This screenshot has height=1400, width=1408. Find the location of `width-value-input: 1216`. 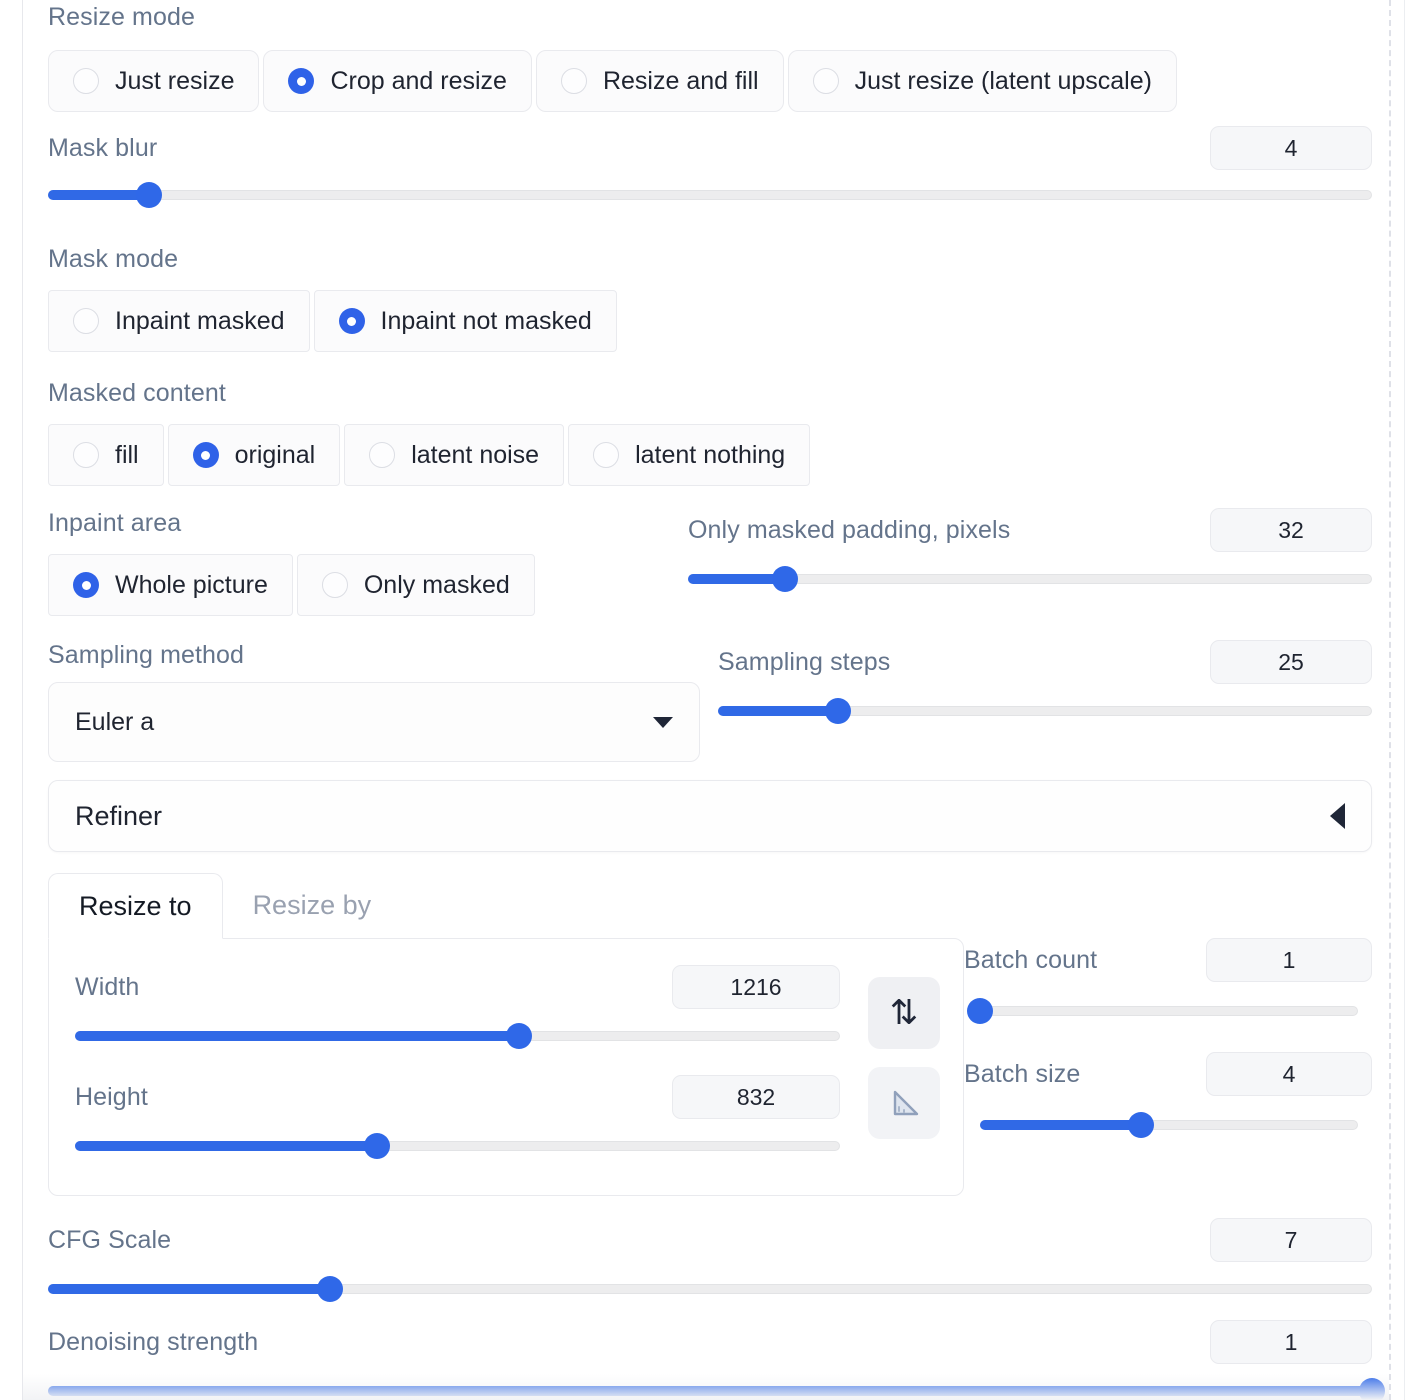

width-value-input: 1216 is located at coordinates (756, 987).